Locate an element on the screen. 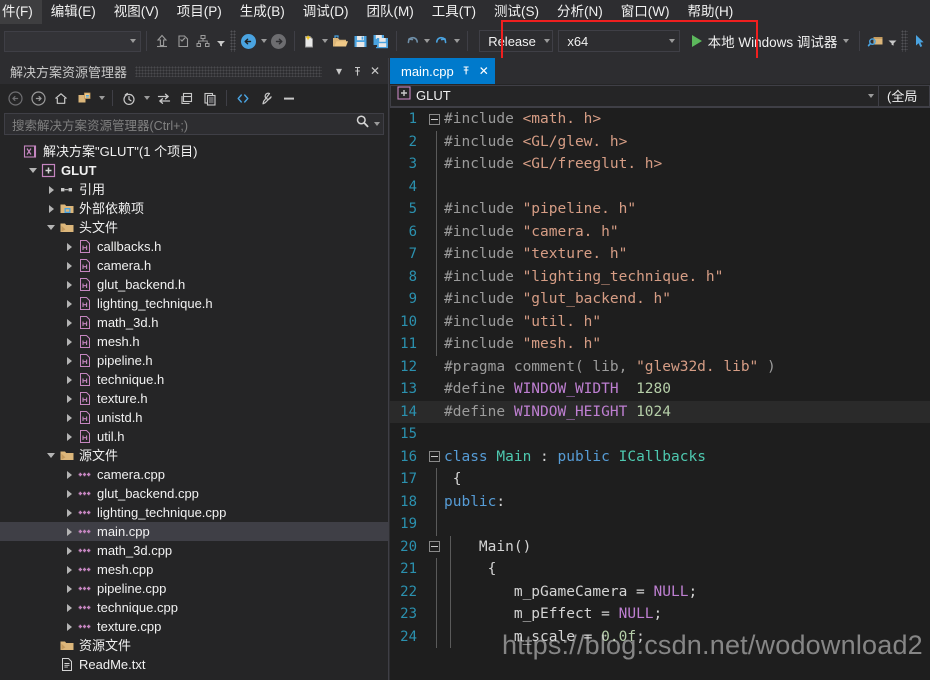 This screenshot has height=680, width=930. menu-build: 生成(B) is located at coordinates (262, 12).